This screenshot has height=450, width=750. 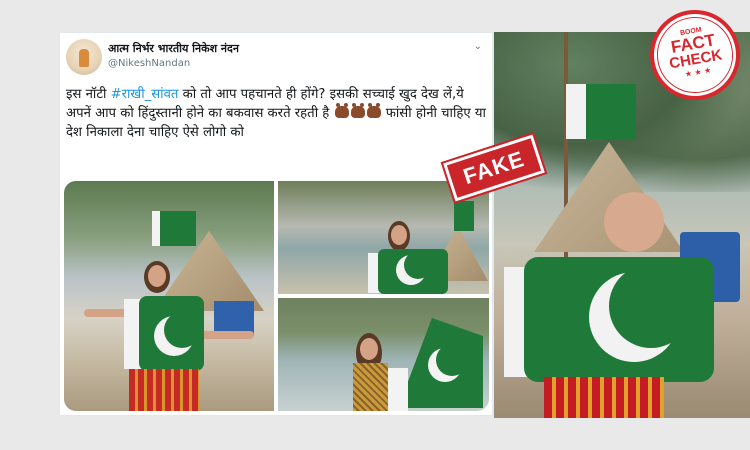 I want to click on flag-pole, so click(x=566, y=162).